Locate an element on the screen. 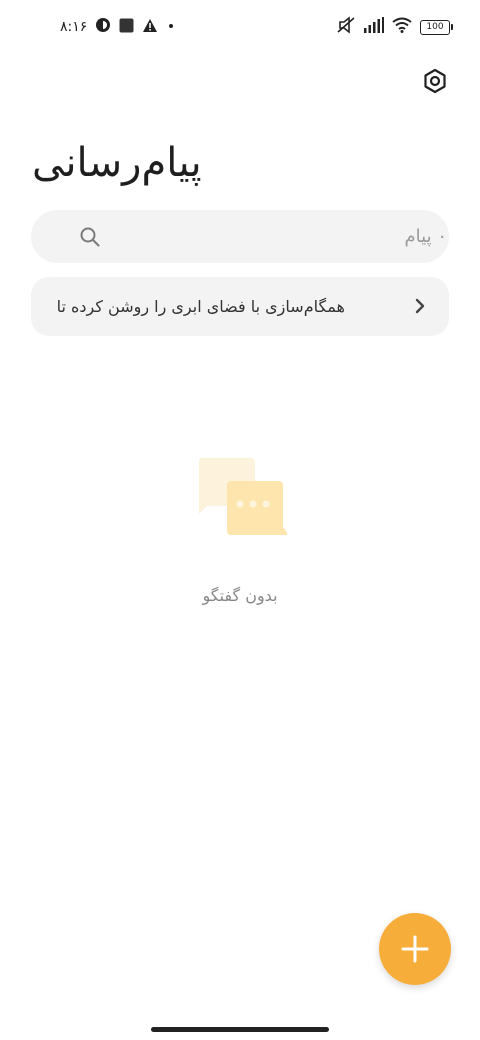 This screenshot has height=1040, width=480. battery-icon: 100 is located at coordinates (436, 27).